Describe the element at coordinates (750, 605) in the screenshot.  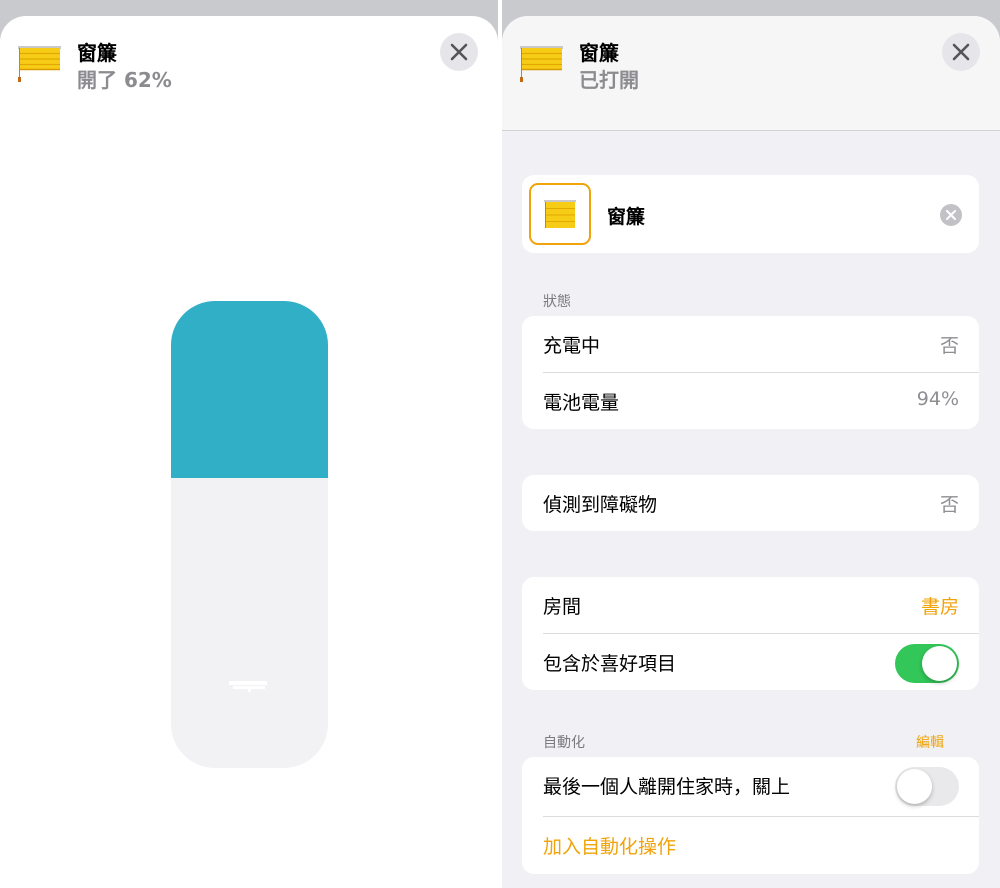
I see `room-row: 房間 書房` at that location.